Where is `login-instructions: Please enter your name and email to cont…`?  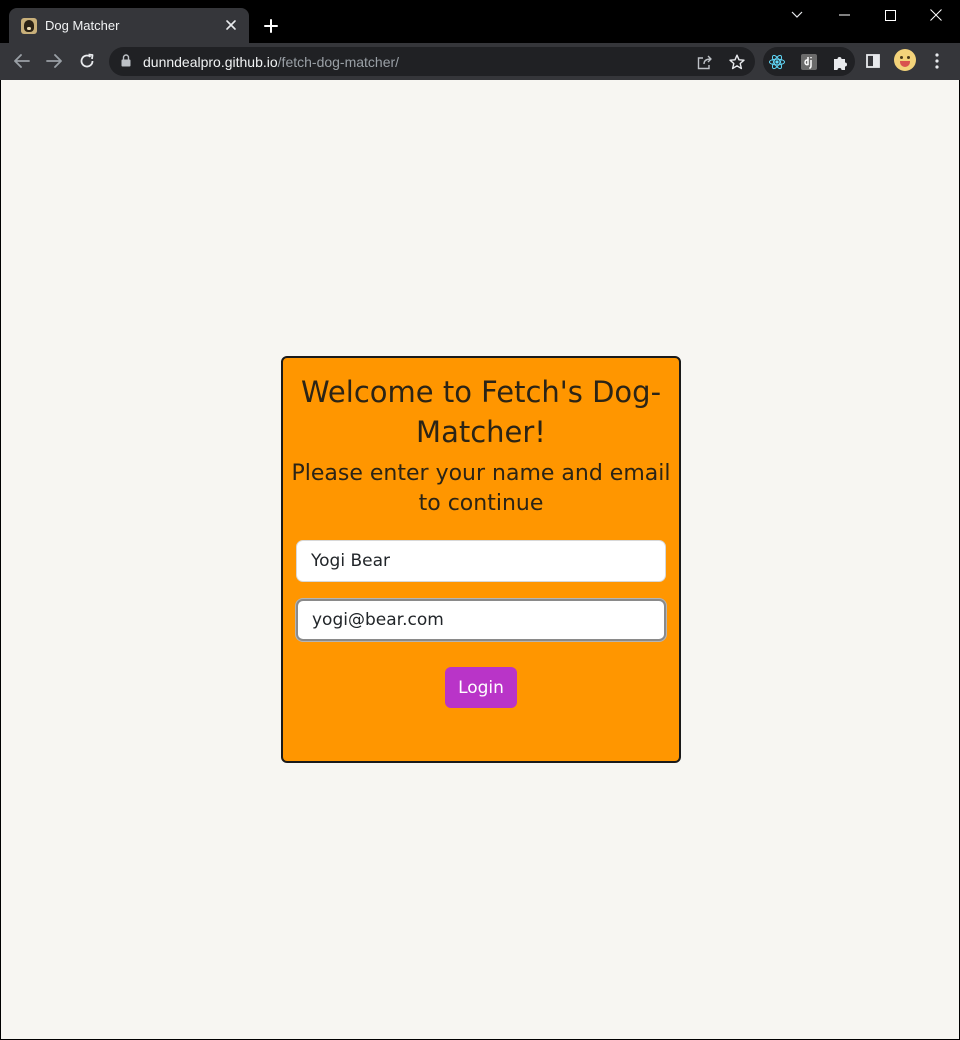
login-instructions: Please enter your name and email to cont… is located at coordinates (481, 488).